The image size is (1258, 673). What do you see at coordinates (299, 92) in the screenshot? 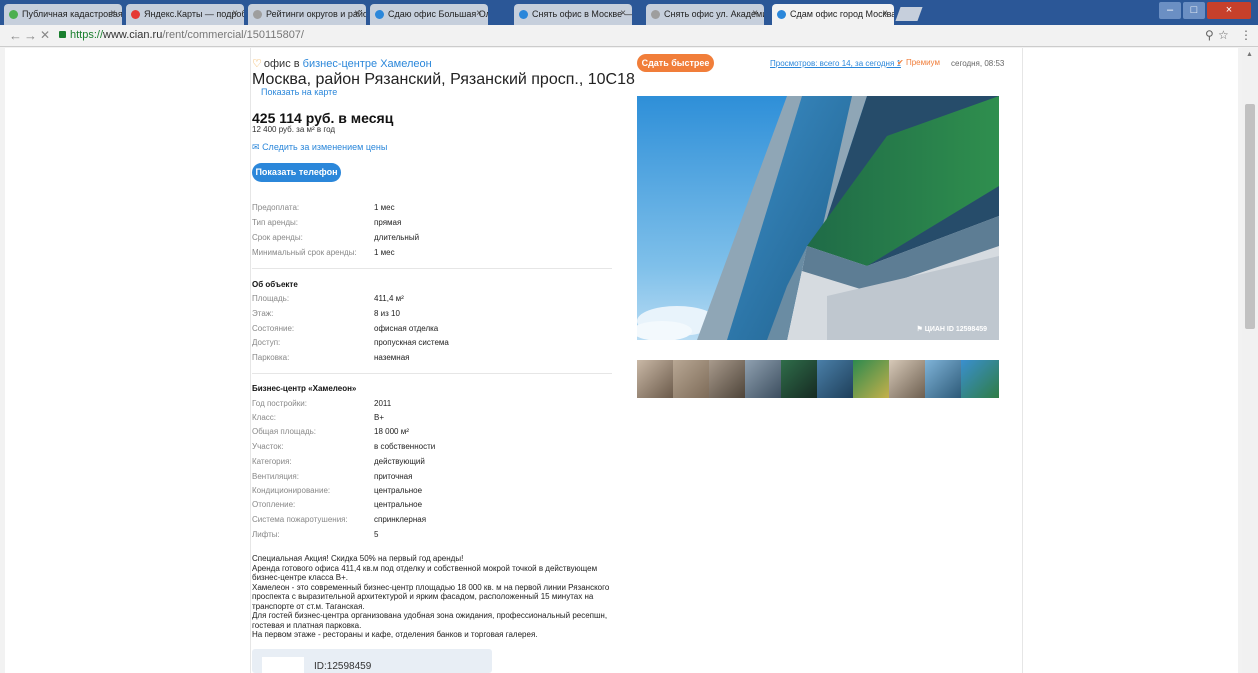
I see `show-on-map-link: Показать на карте` at bounding box center [299, 92].